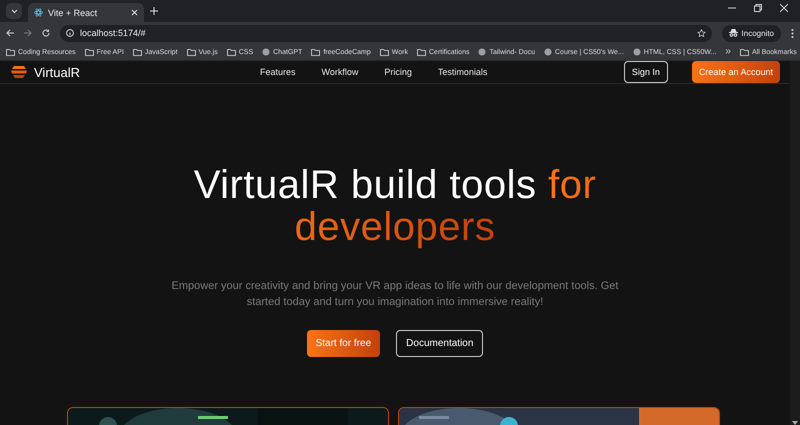 The height and width of the screenshot is (425, 800). I want to click on address-bar: localhost:5174/#, so click(386, 33).